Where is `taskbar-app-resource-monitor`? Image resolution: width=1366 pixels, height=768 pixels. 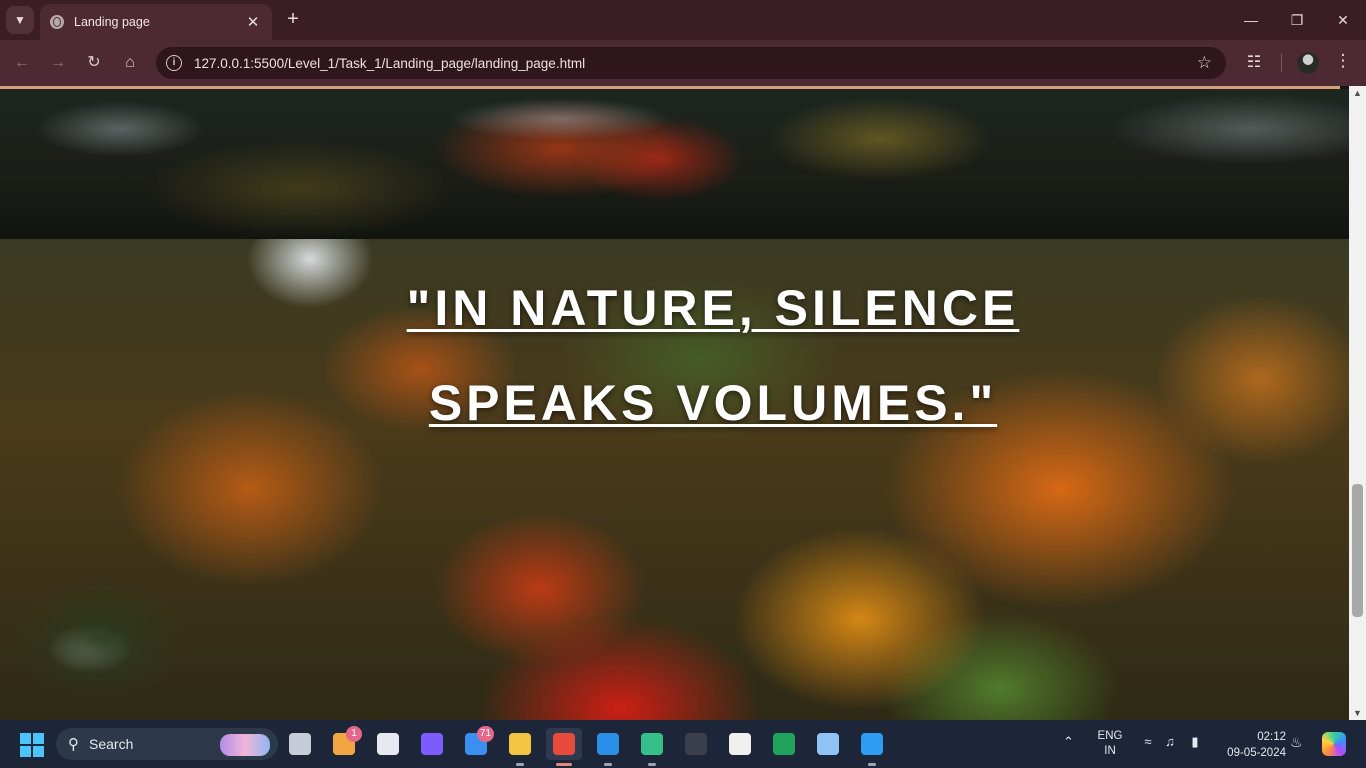 taskbar-app-resource-monitor is located at coordinates (828, 744).